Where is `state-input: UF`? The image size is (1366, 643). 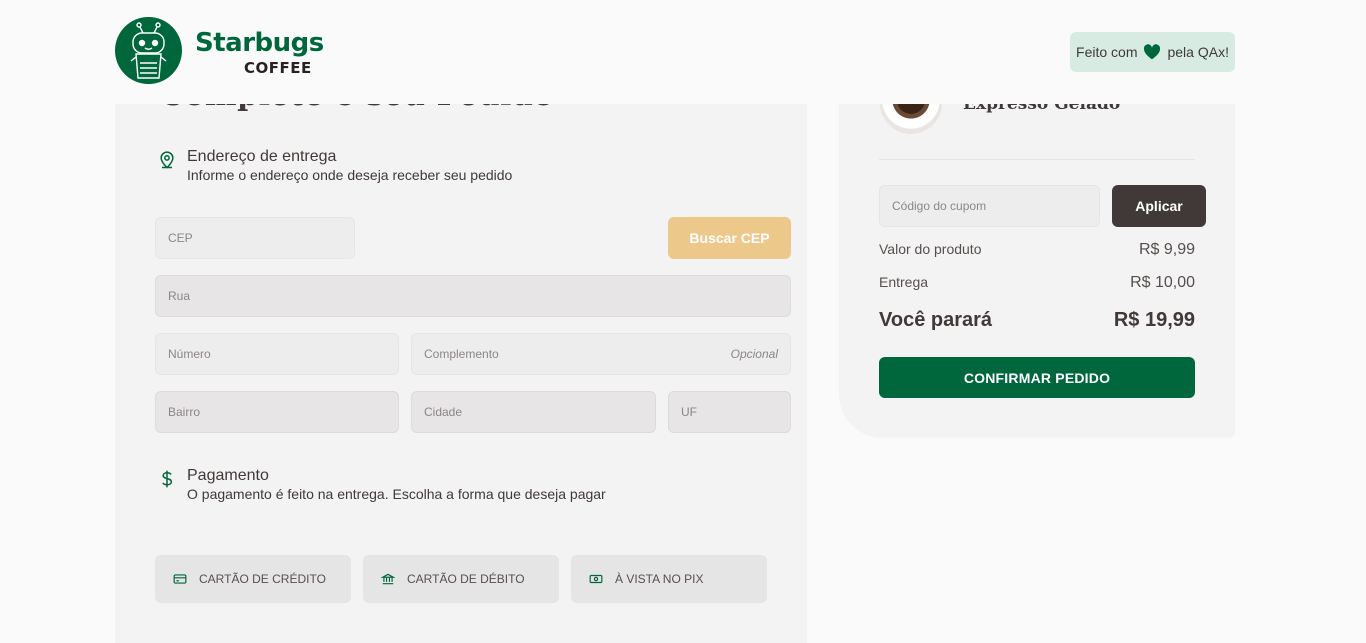
state-input: UF is located at coordinates (729, 412).